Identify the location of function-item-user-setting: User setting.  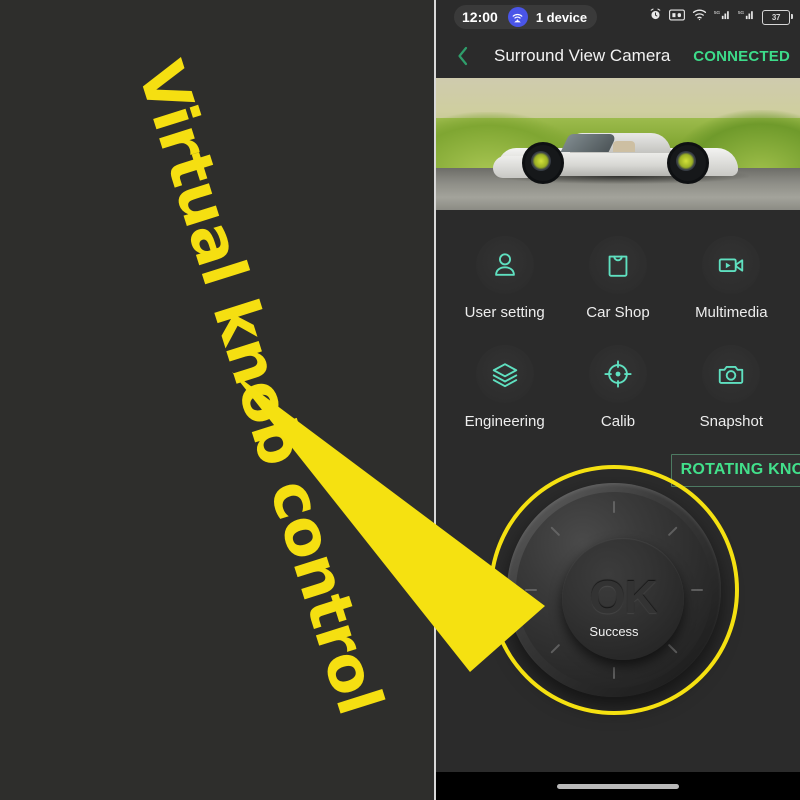
(504, 278).